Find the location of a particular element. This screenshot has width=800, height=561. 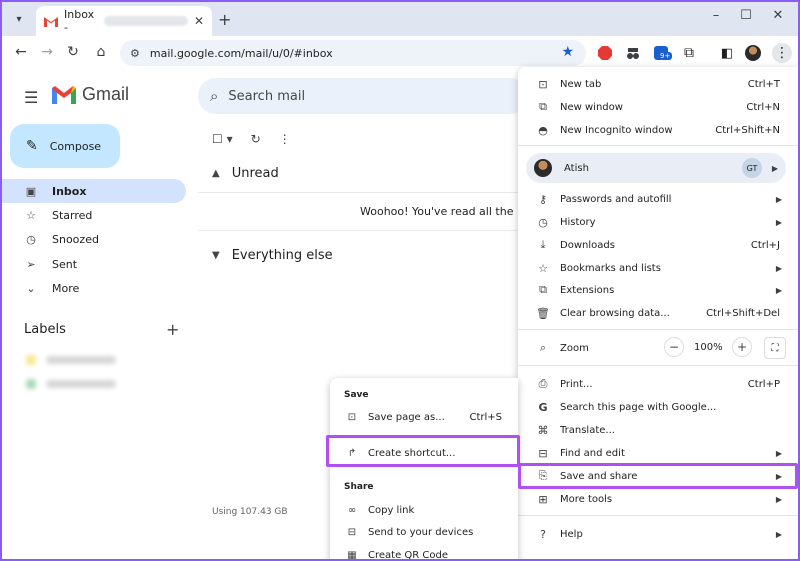

sidebar-item-label: Inbox is located at coordinates (69, 191).